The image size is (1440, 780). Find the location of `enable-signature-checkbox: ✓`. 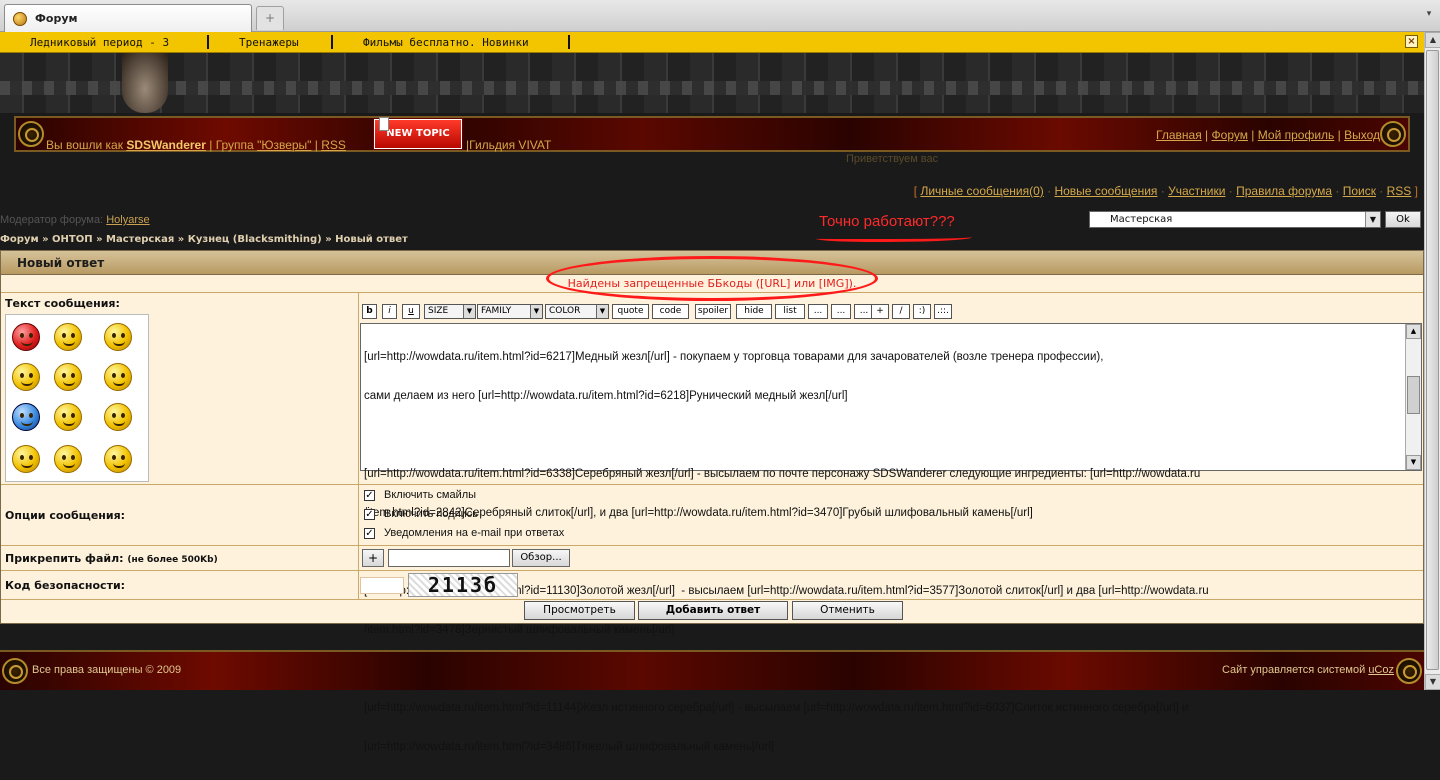

enable-signature-checkbox: ✓ is located at coordinates (369, 514).